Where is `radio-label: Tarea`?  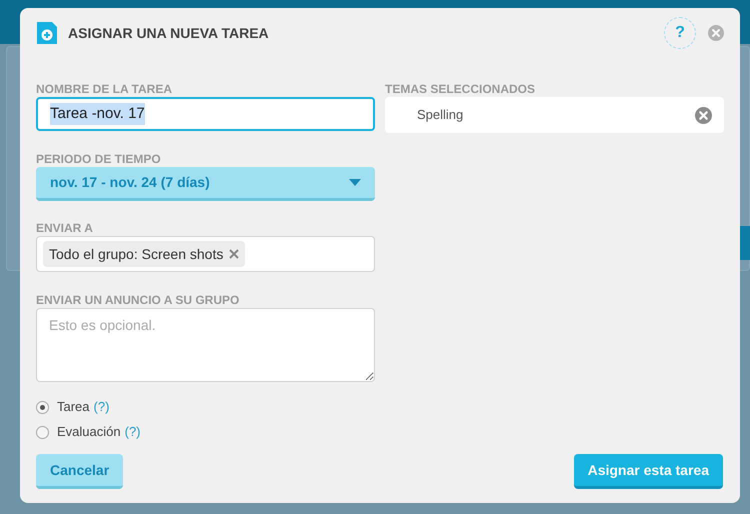
radio-label: Tarea is located at coordinates (73, 407).